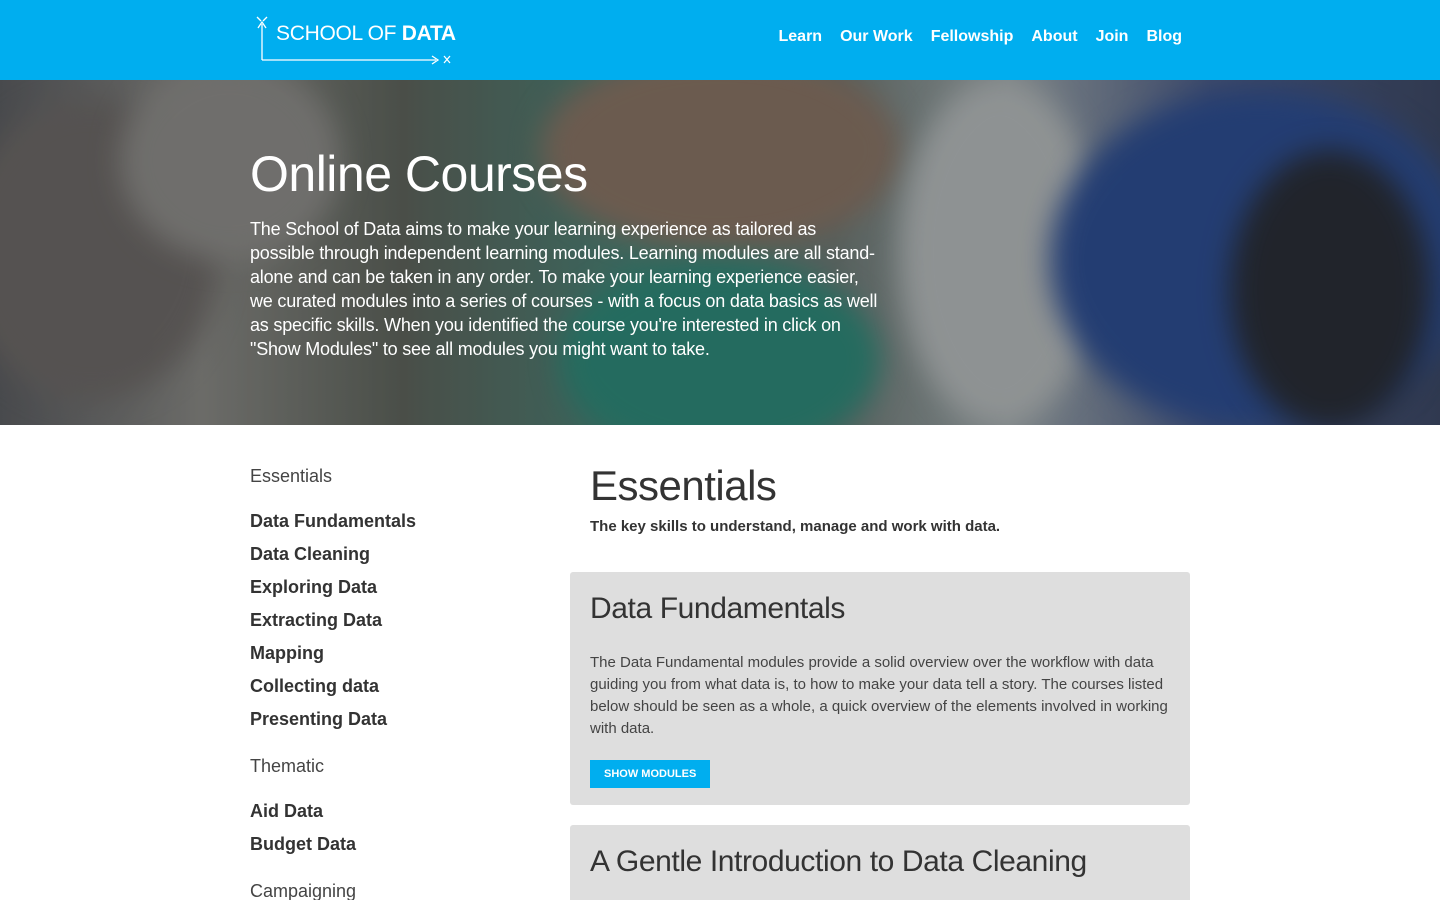  I want to click on sidebar-item-data-fundamentals: Data Fundamentals, so click(400, 521).